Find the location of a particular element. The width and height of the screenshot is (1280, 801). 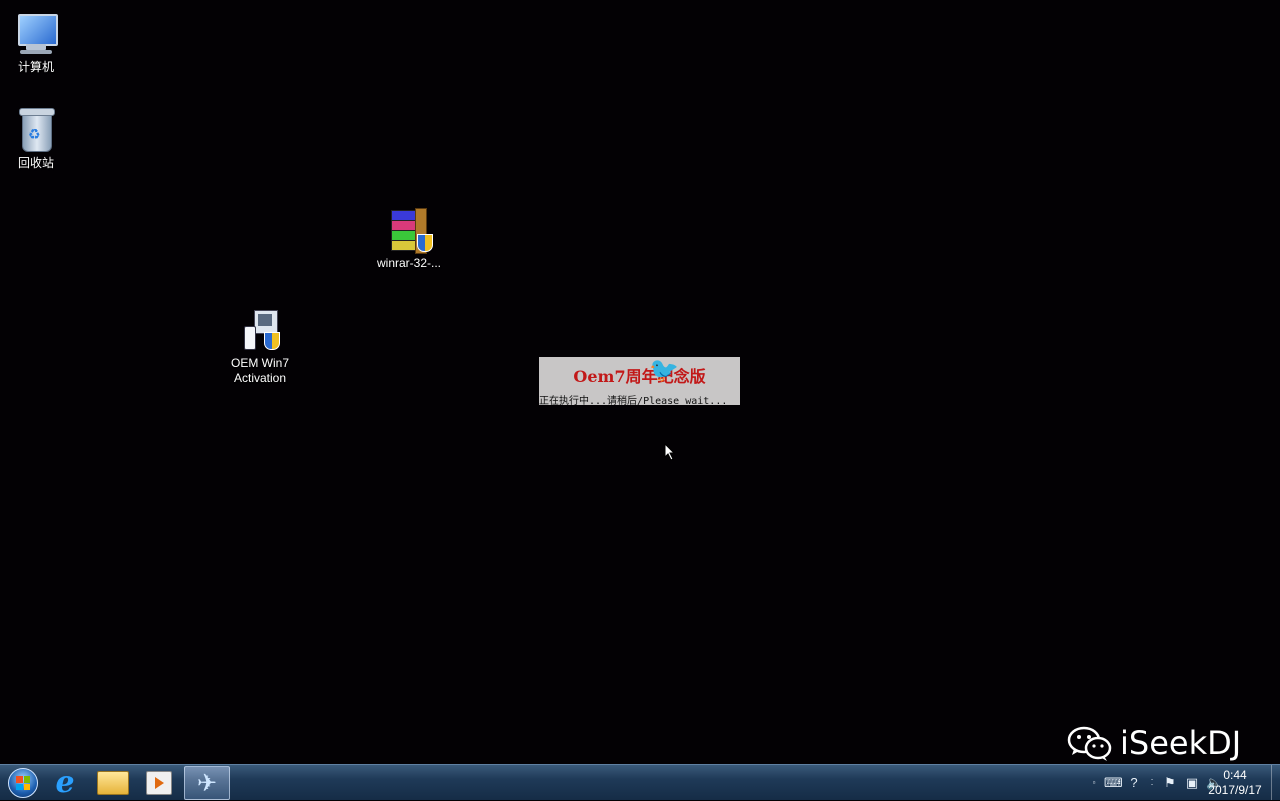

splash-title: Oem7周年纪念版 is located at coordinates (639, 376).